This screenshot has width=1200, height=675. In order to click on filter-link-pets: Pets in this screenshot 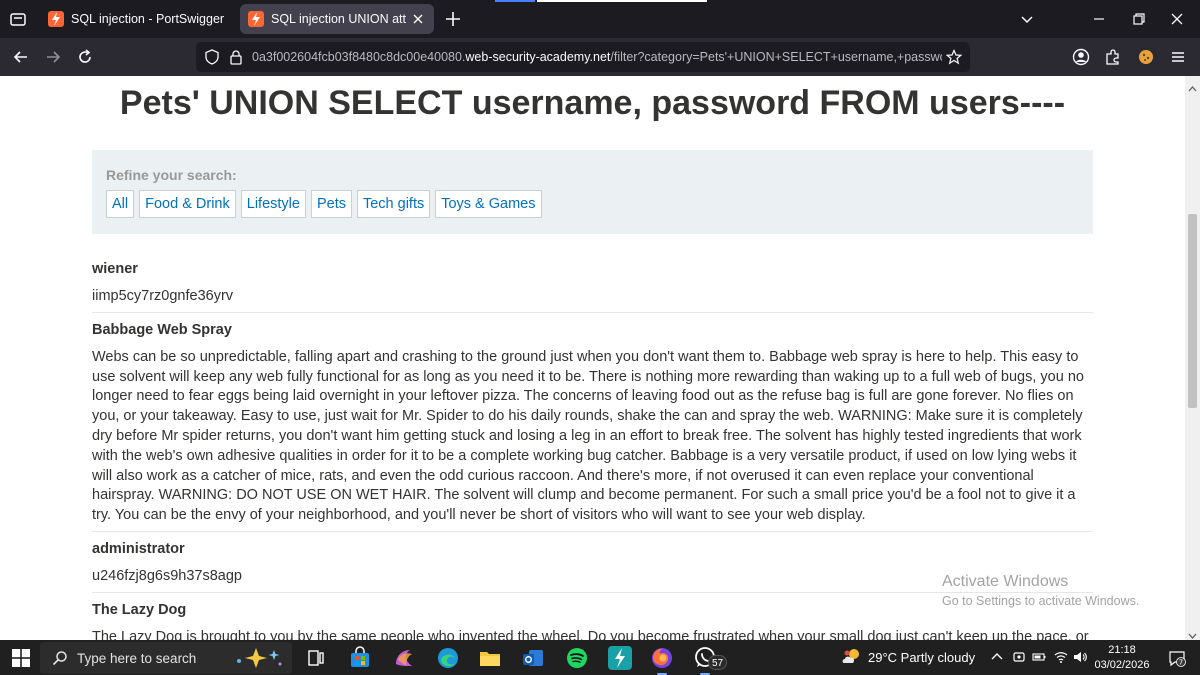, I will do `click(331, 204)`.